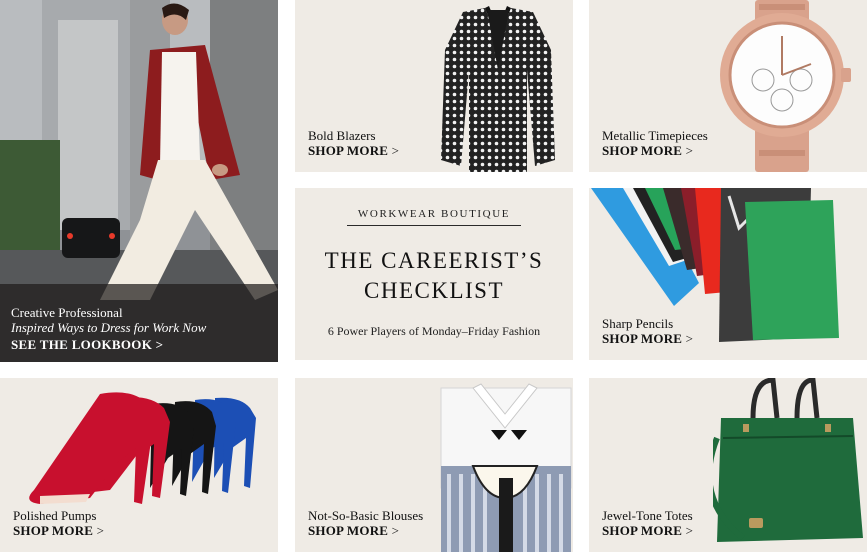  Describe the element at coordinates (434, 214) in the screenshot. I see `feature-kicker: WORKWEAR BOUTIQUE` at that location.